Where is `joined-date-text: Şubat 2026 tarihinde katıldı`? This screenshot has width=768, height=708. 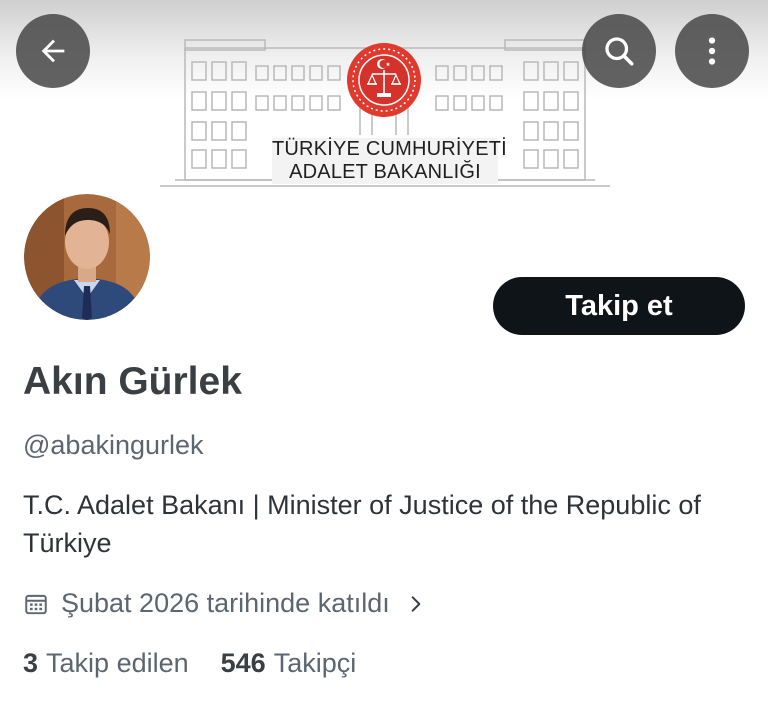
joined-date-text: Şubat 2026 tarihinde katıldı is located at coordinates (225, 603).